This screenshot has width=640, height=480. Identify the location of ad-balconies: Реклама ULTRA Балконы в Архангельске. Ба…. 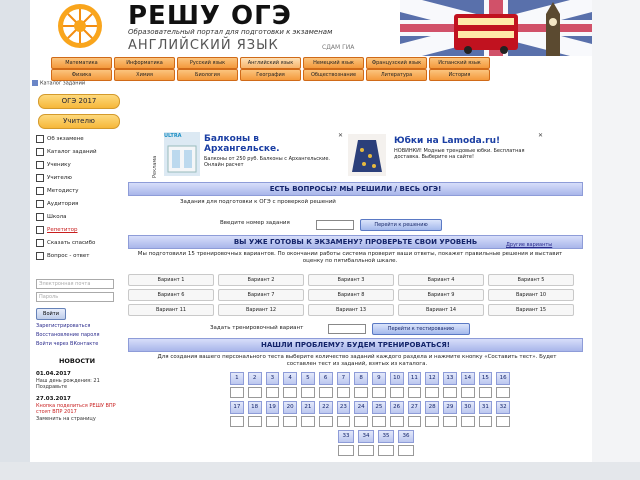
(250, 154).